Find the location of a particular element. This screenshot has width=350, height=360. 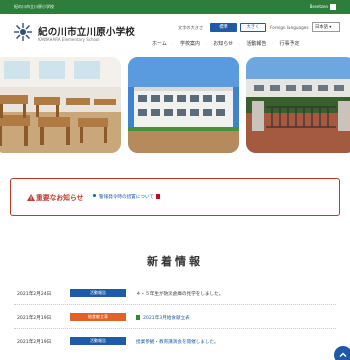

nav-item-home: ホーム is located at coordinates (159, 43).